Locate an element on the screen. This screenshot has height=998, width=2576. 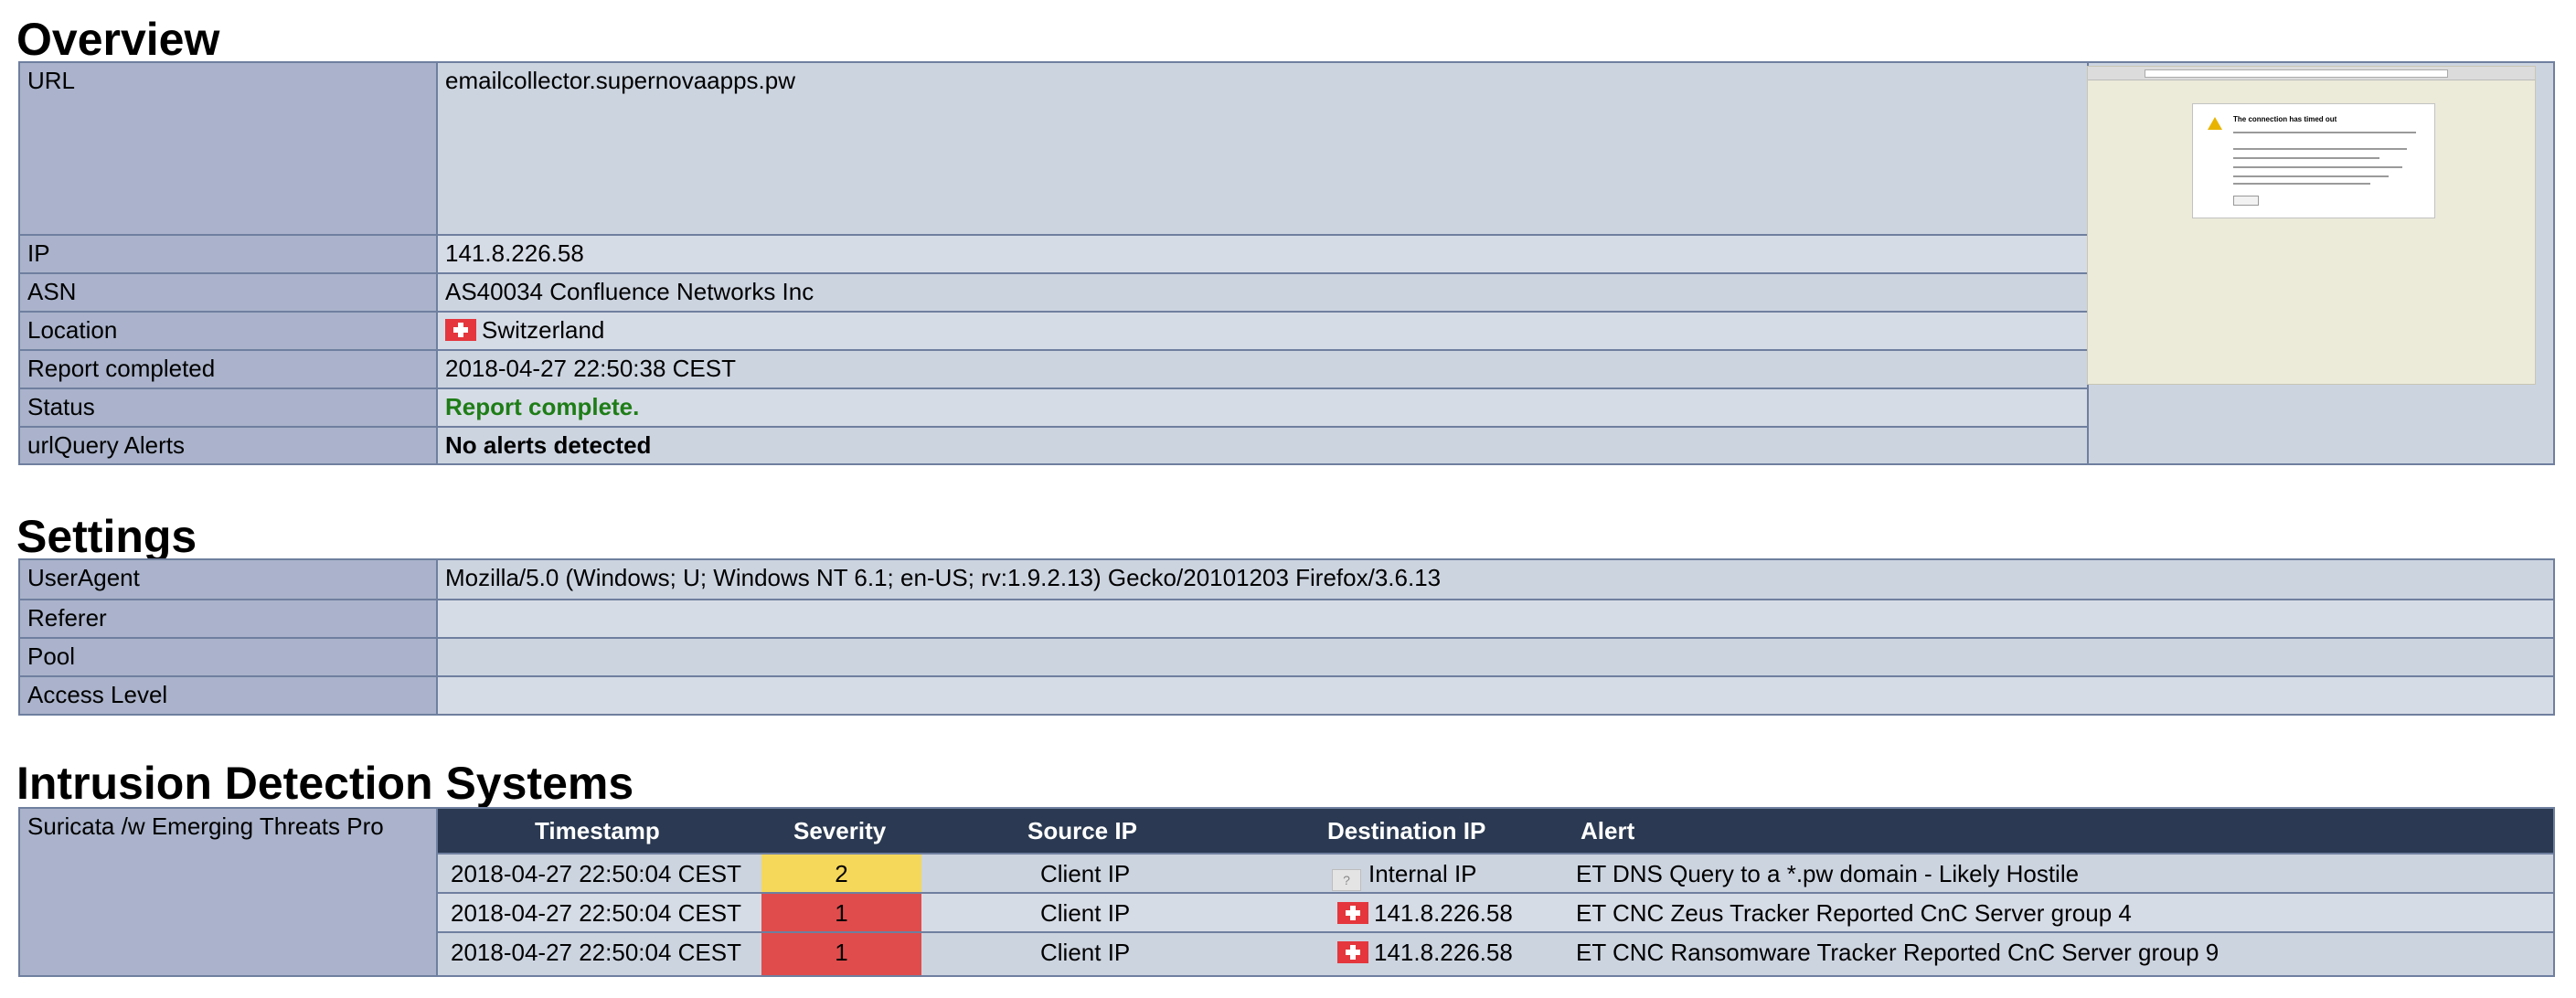
access-level-value is located at coordinates (1495, 695).